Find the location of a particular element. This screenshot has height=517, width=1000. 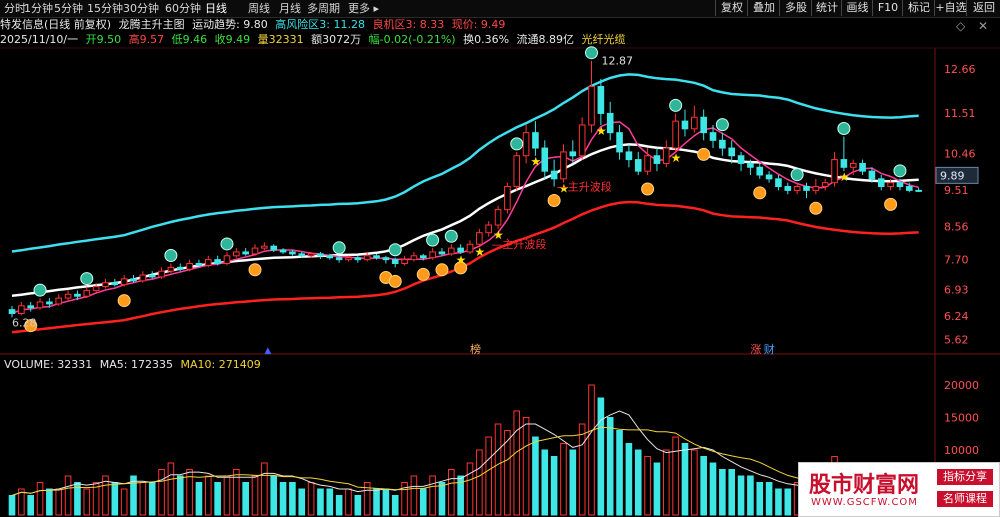

watermark-title: 股市财富网 is located at coordinates (864, 485).